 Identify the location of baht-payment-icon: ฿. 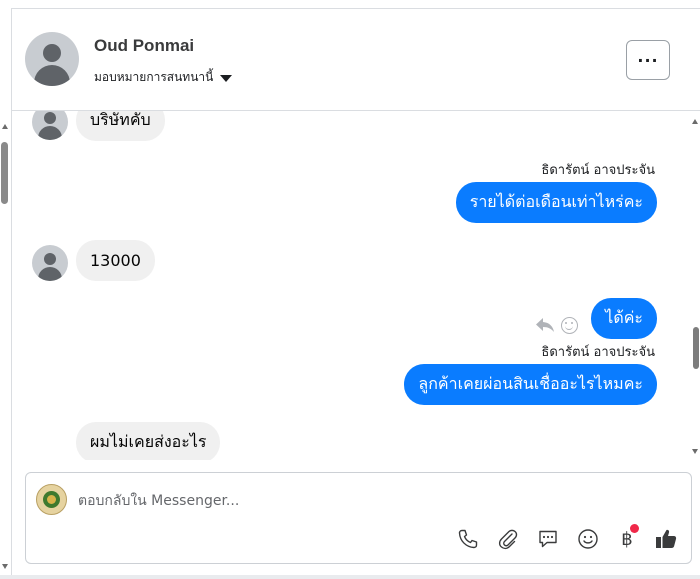
(627, 537).